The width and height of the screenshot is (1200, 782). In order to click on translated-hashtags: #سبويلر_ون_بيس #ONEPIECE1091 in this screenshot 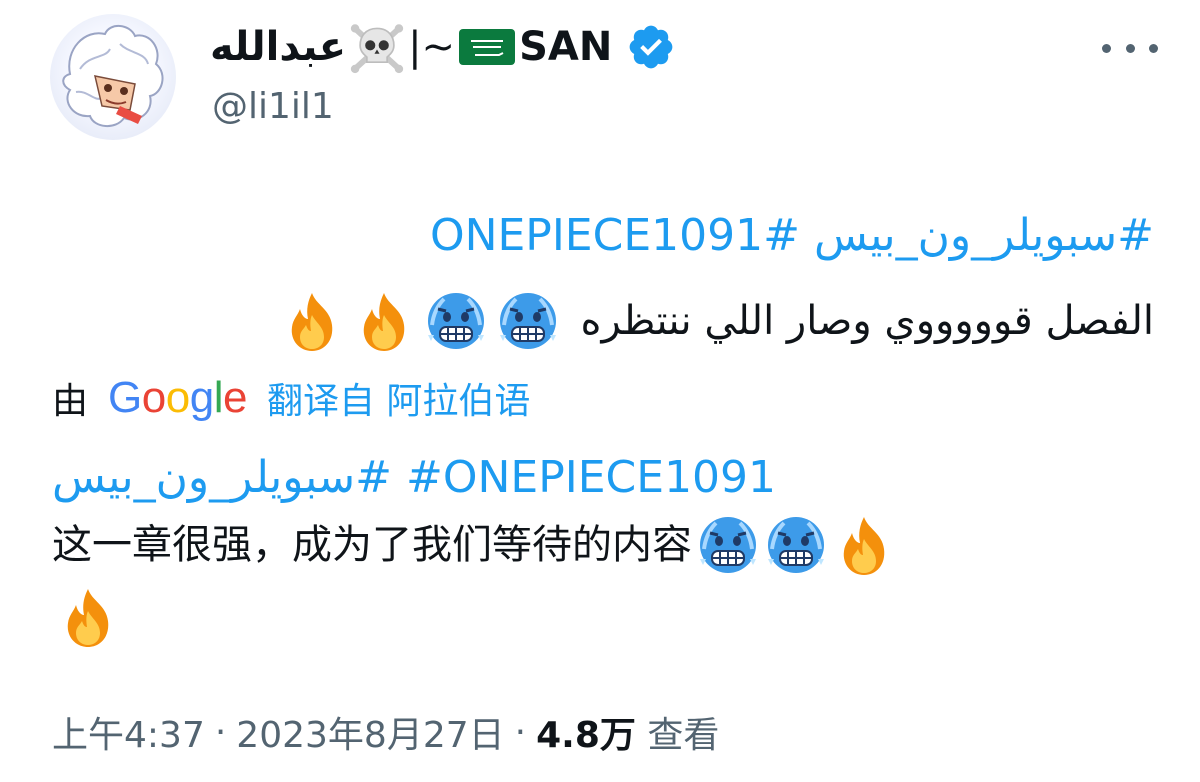, I will do `click(414, 477)`.